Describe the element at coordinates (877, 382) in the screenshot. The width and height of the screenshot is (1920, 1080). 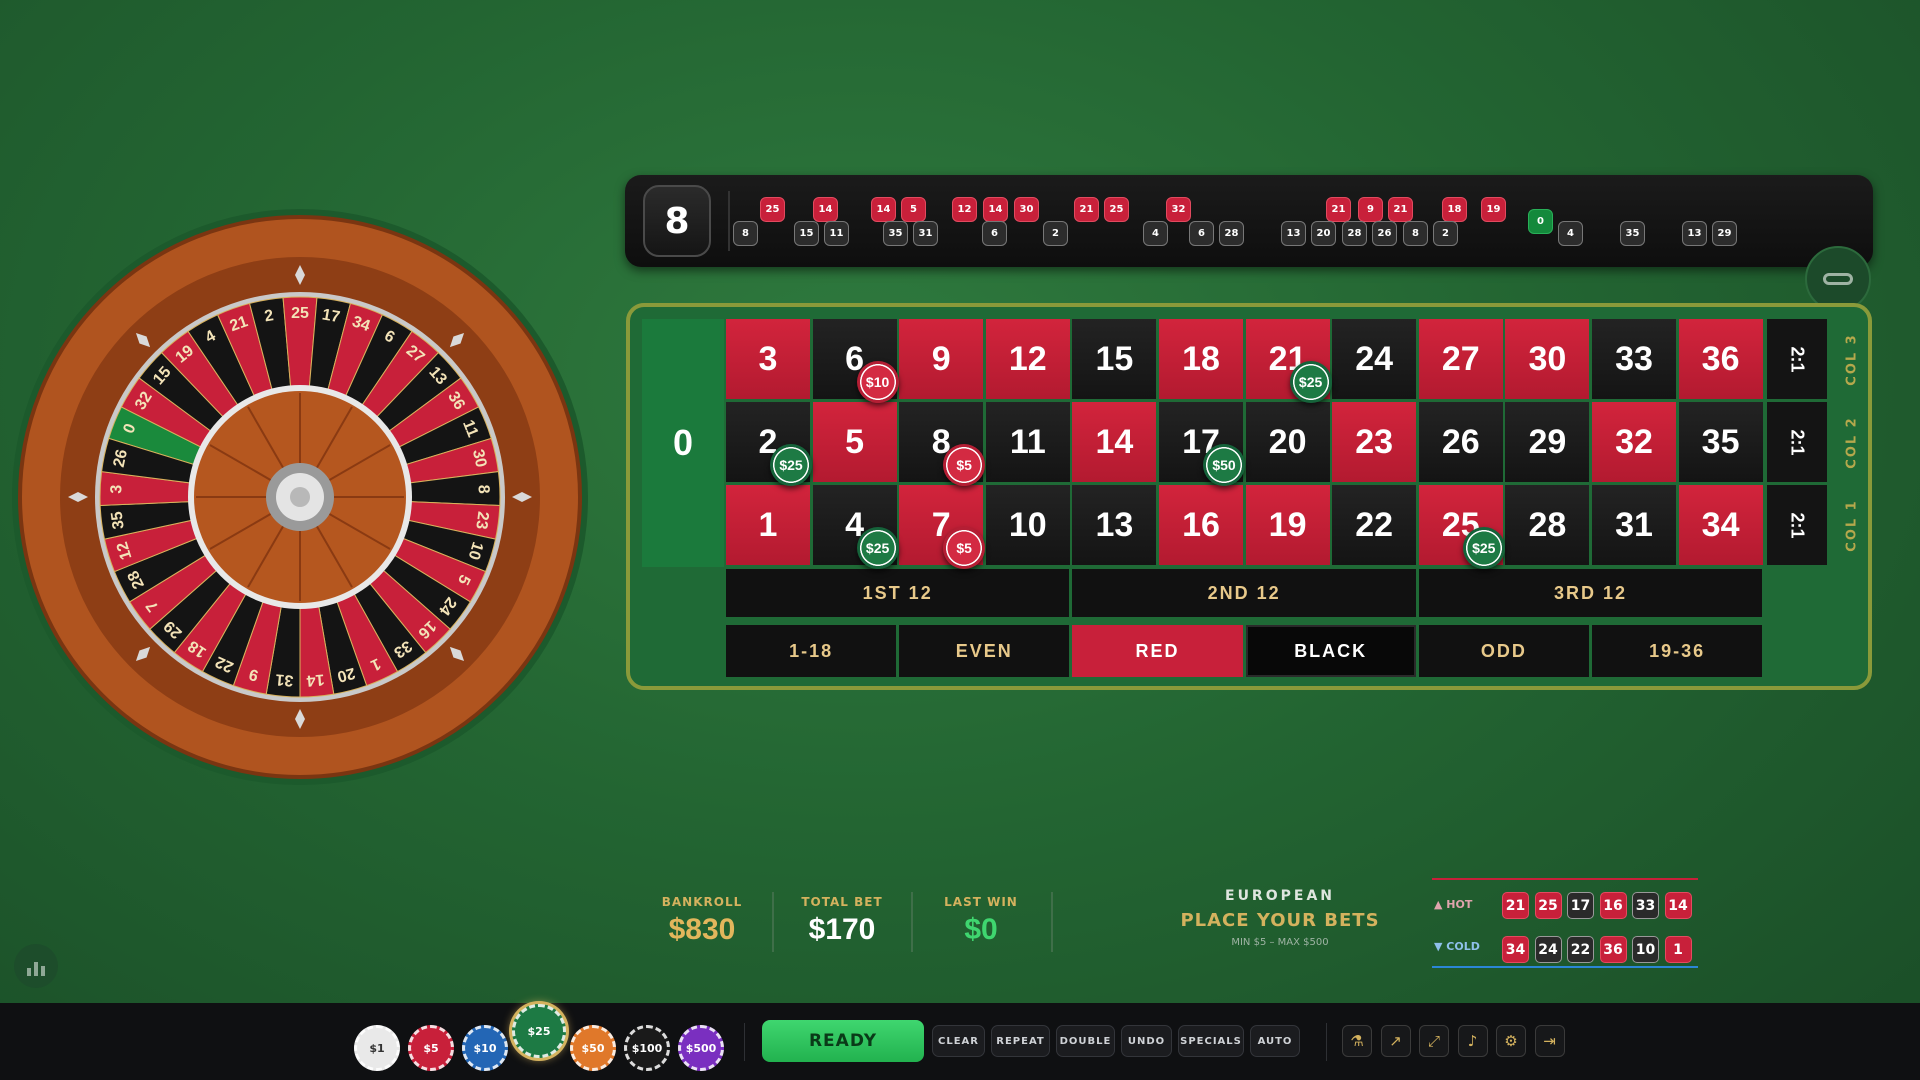
I see `placed-chip: $10` at that location.